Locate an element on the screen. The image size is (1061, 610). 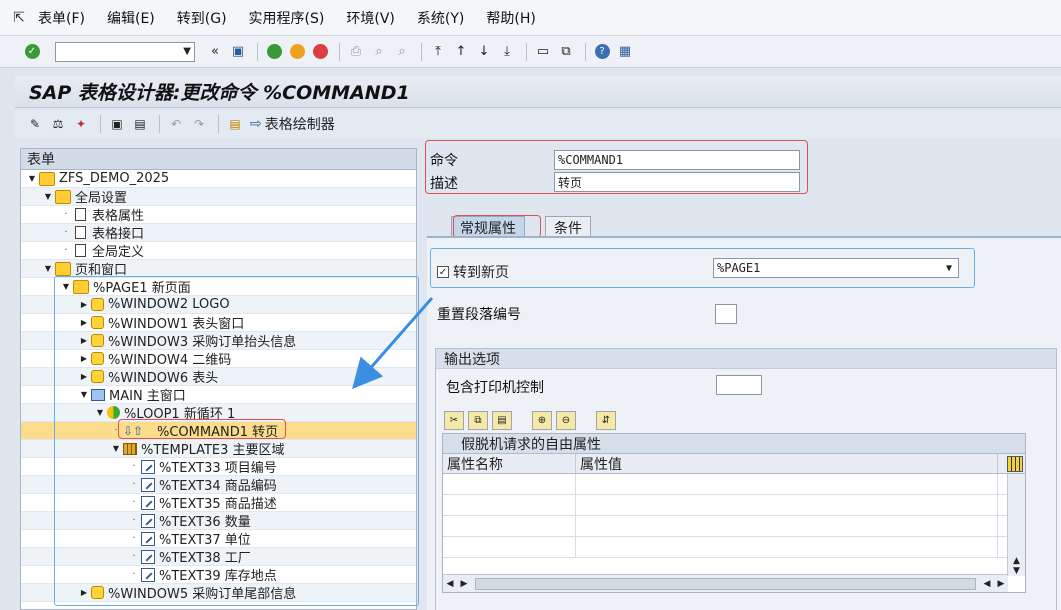
vertical-scrollbar: ▲ ▼ is located at coordinates (1016, 525).